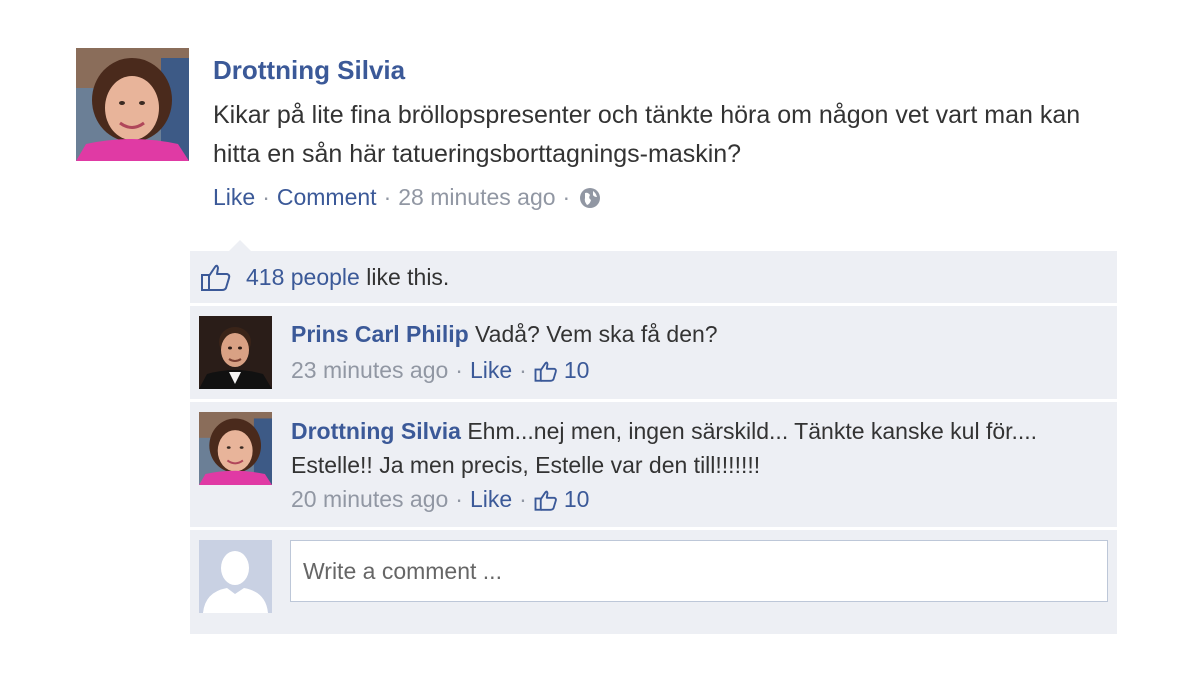 The image size is (1200, 674). I want to click on comment-text-line: Prins Carl Philip Vadå? Vem ska få den?, so click(691, 334).